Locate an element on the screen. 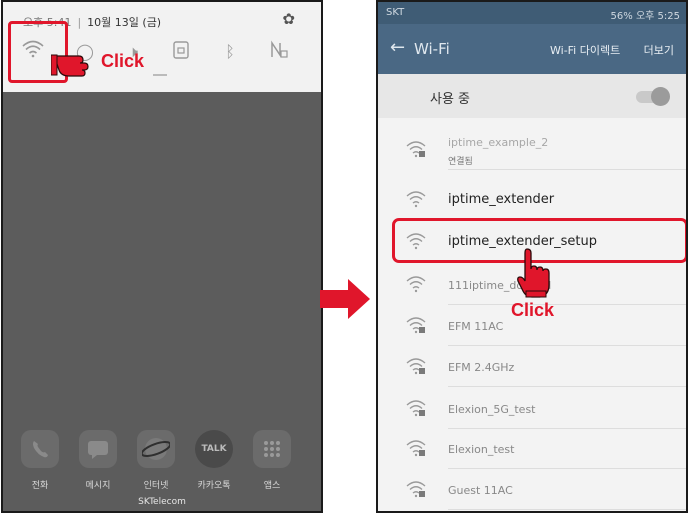 This screenshot has height=516, width=688. phone-icon is located at coordinates (40, 449).